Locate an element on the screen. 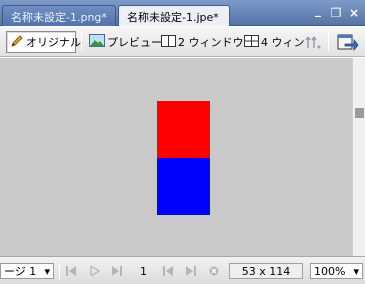 Image resolution: width=365 pixels, height=284 pixels. zoom-select: 100% ▾ is located at coordinates (336, 271).